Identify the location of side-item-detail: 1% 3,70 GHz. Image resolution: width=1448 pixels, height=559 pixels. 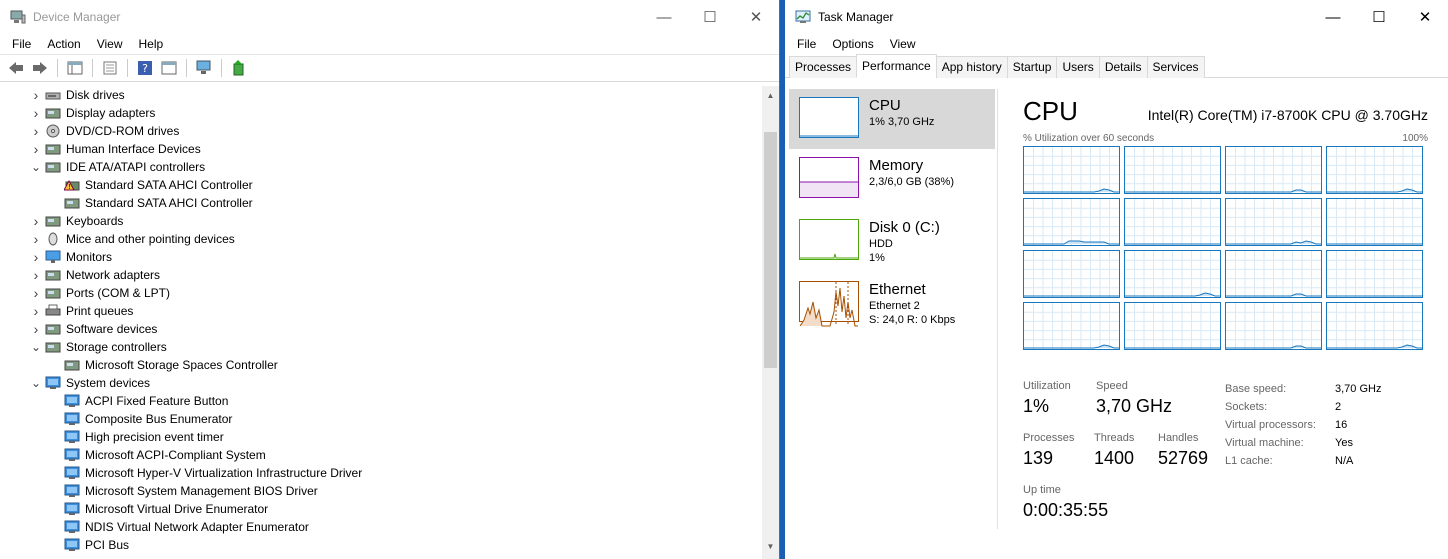
(902, 122).